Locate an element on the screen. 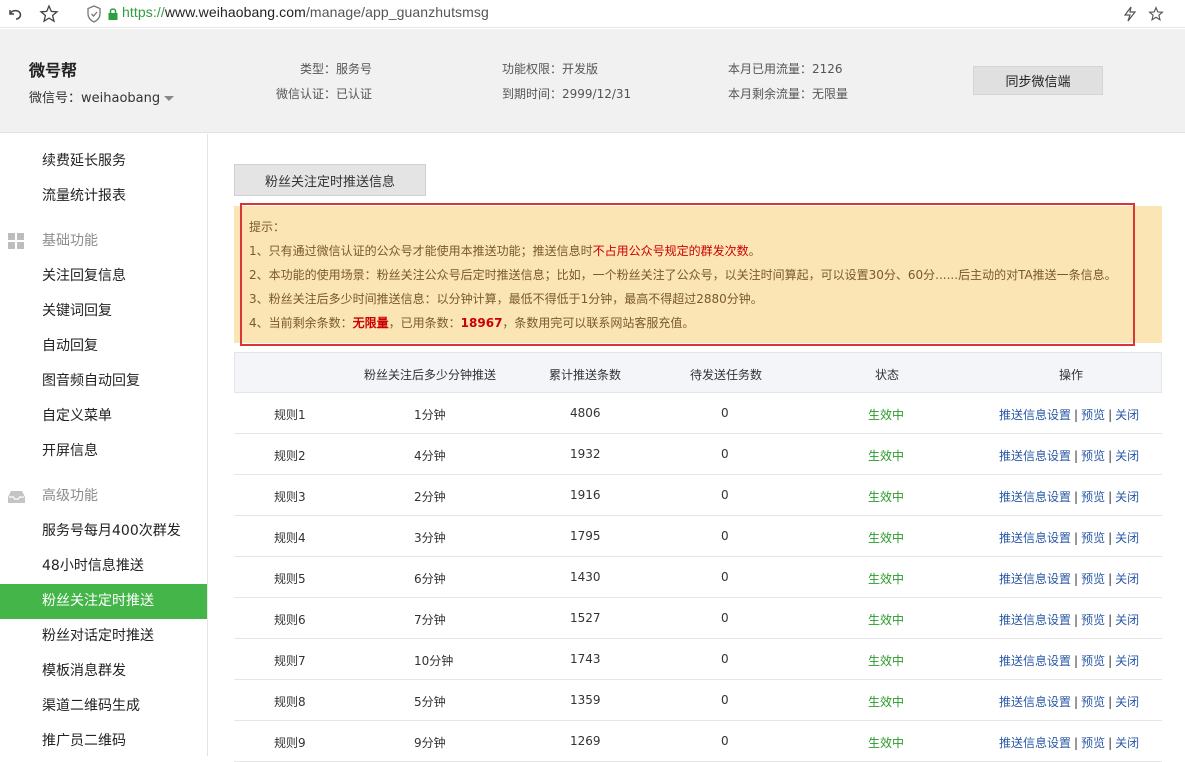 The image size is (1185, 762). verify-status: 微信认证：已认证 is located at coordinates (324, 94).